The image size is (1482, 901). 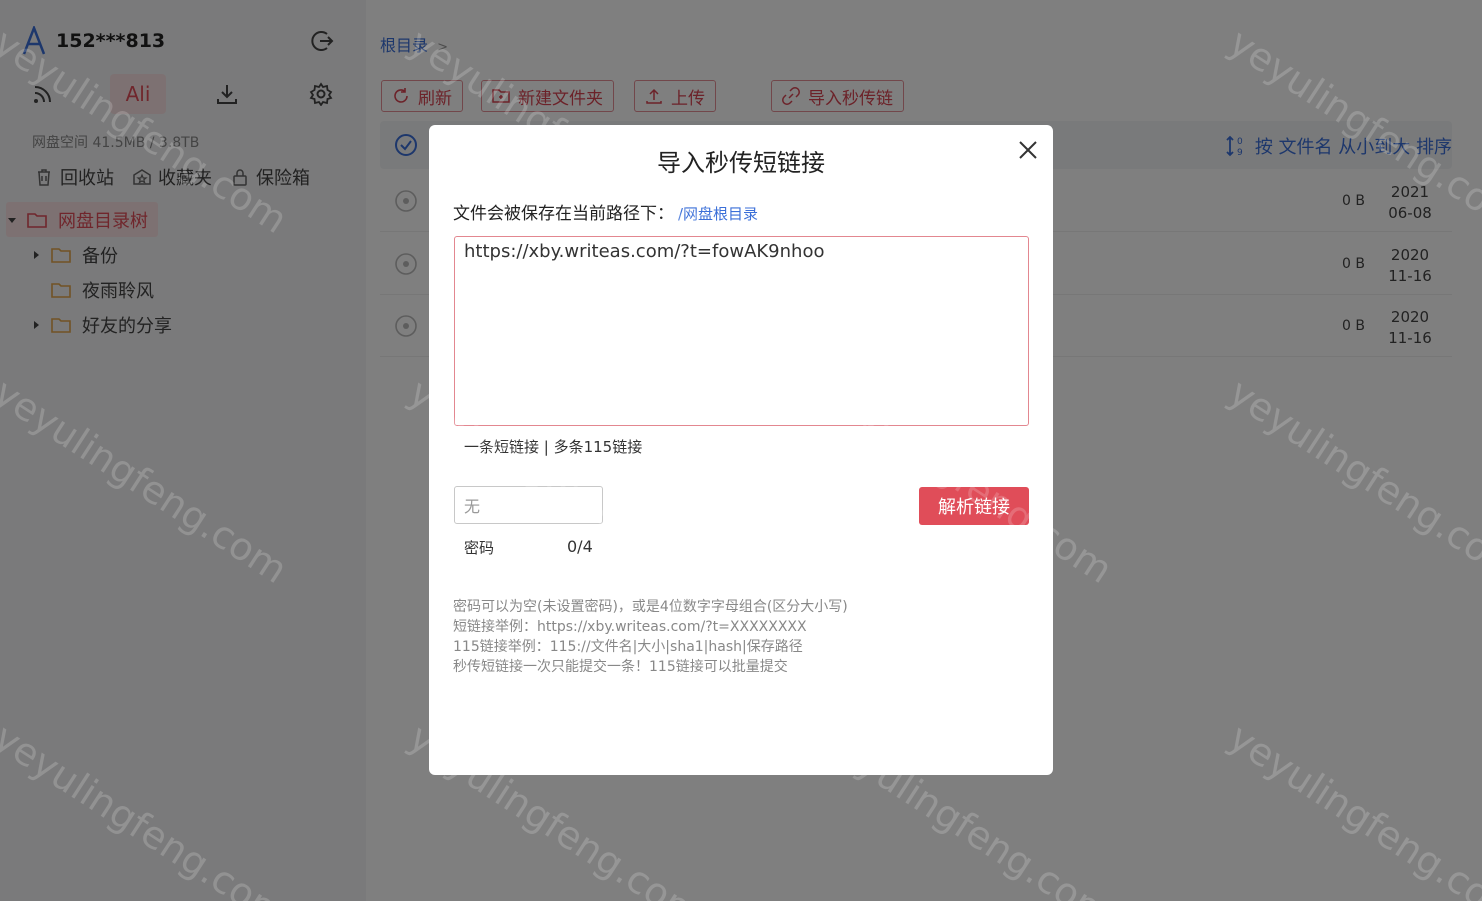 I want to click on save-path: 文件会被保存在当前路径下：/网盘根目录, so click(x=605, y=211).